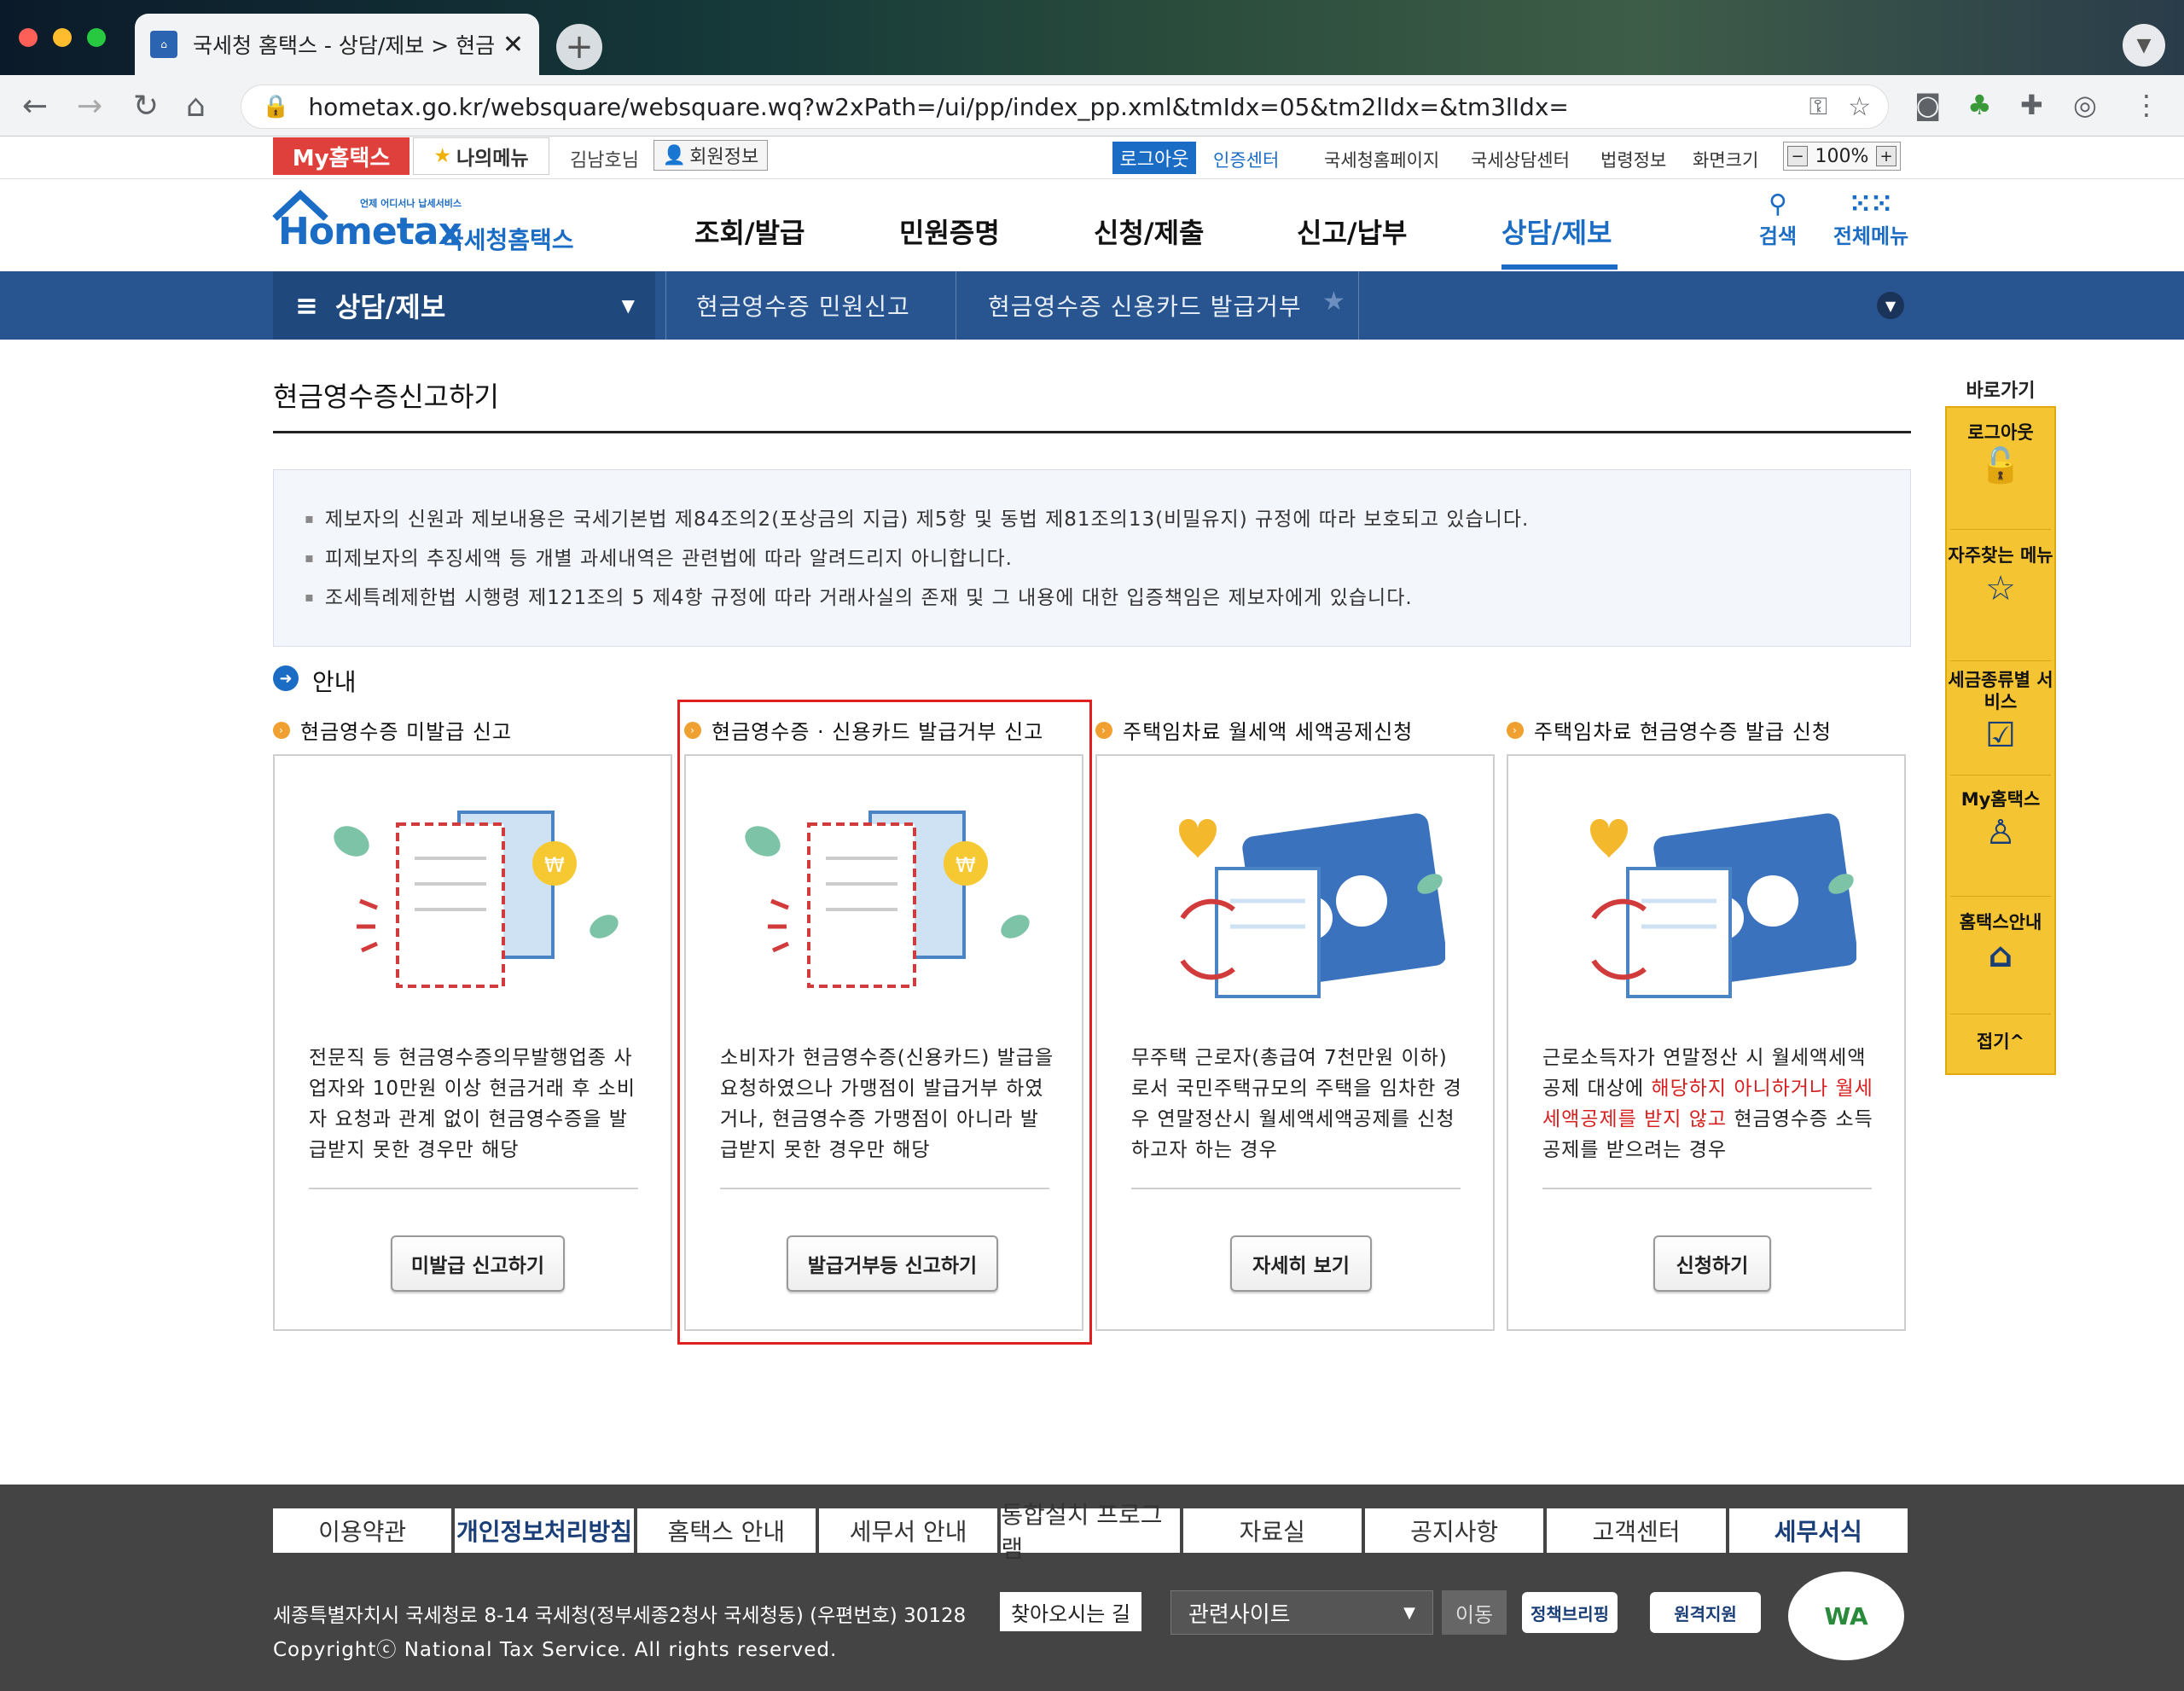 Image resolution: width=2184 pixels, height=1691 pixels. I want to click on reload-icon: ↻, so click(146, 106).